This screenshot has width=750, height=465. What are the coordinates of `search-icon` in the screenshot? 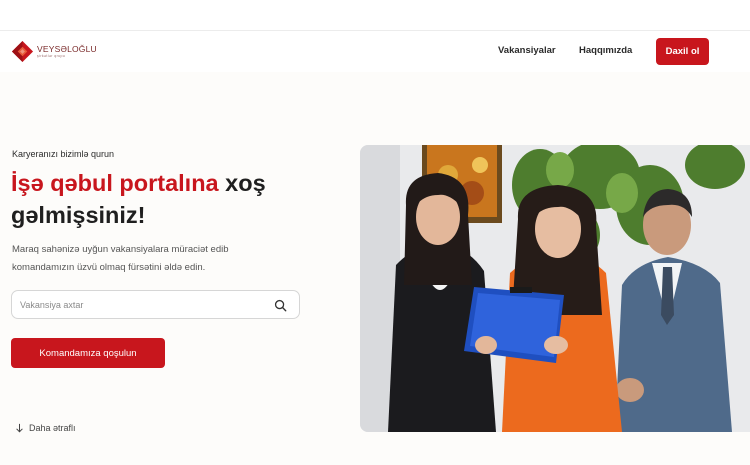 It's located at (280, 305).